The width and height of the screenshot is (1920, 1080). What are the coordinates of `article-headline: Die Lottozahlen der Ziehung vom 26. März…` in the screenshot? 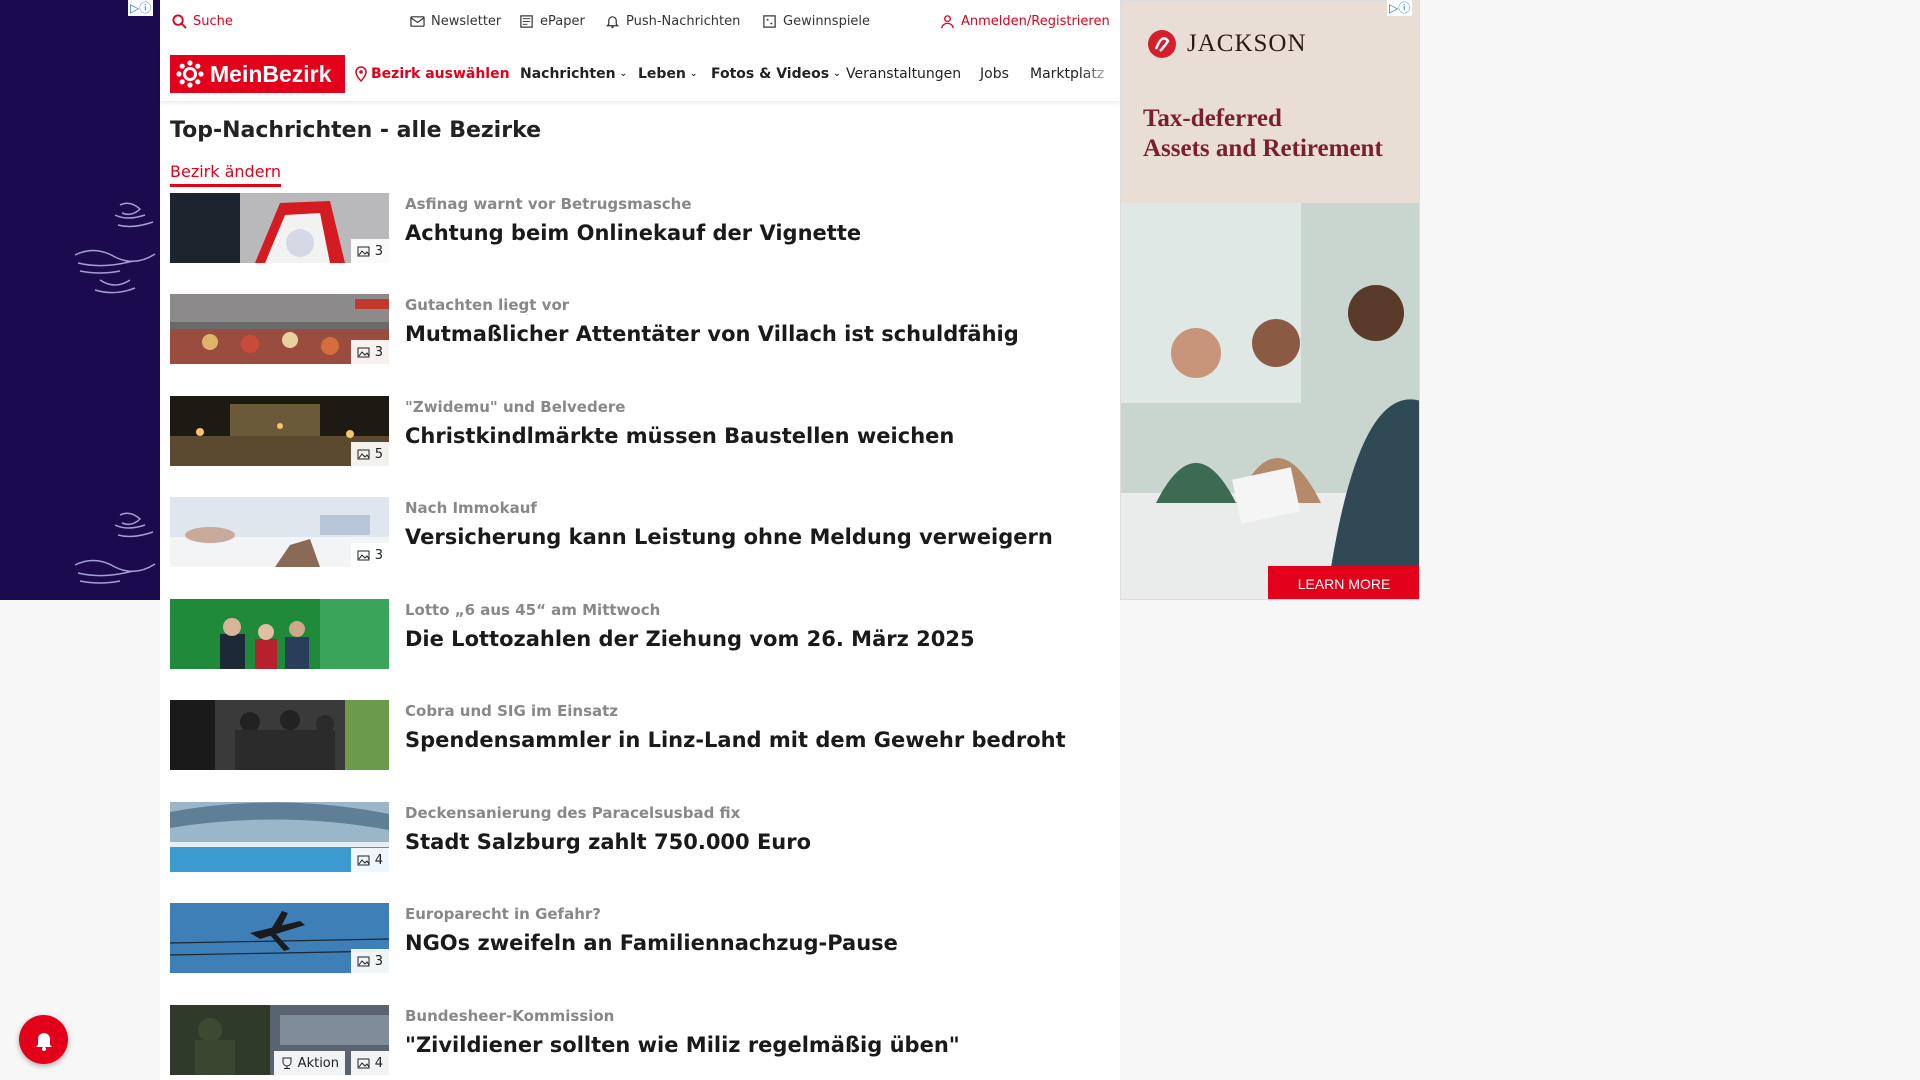 It's located at (690, 639).